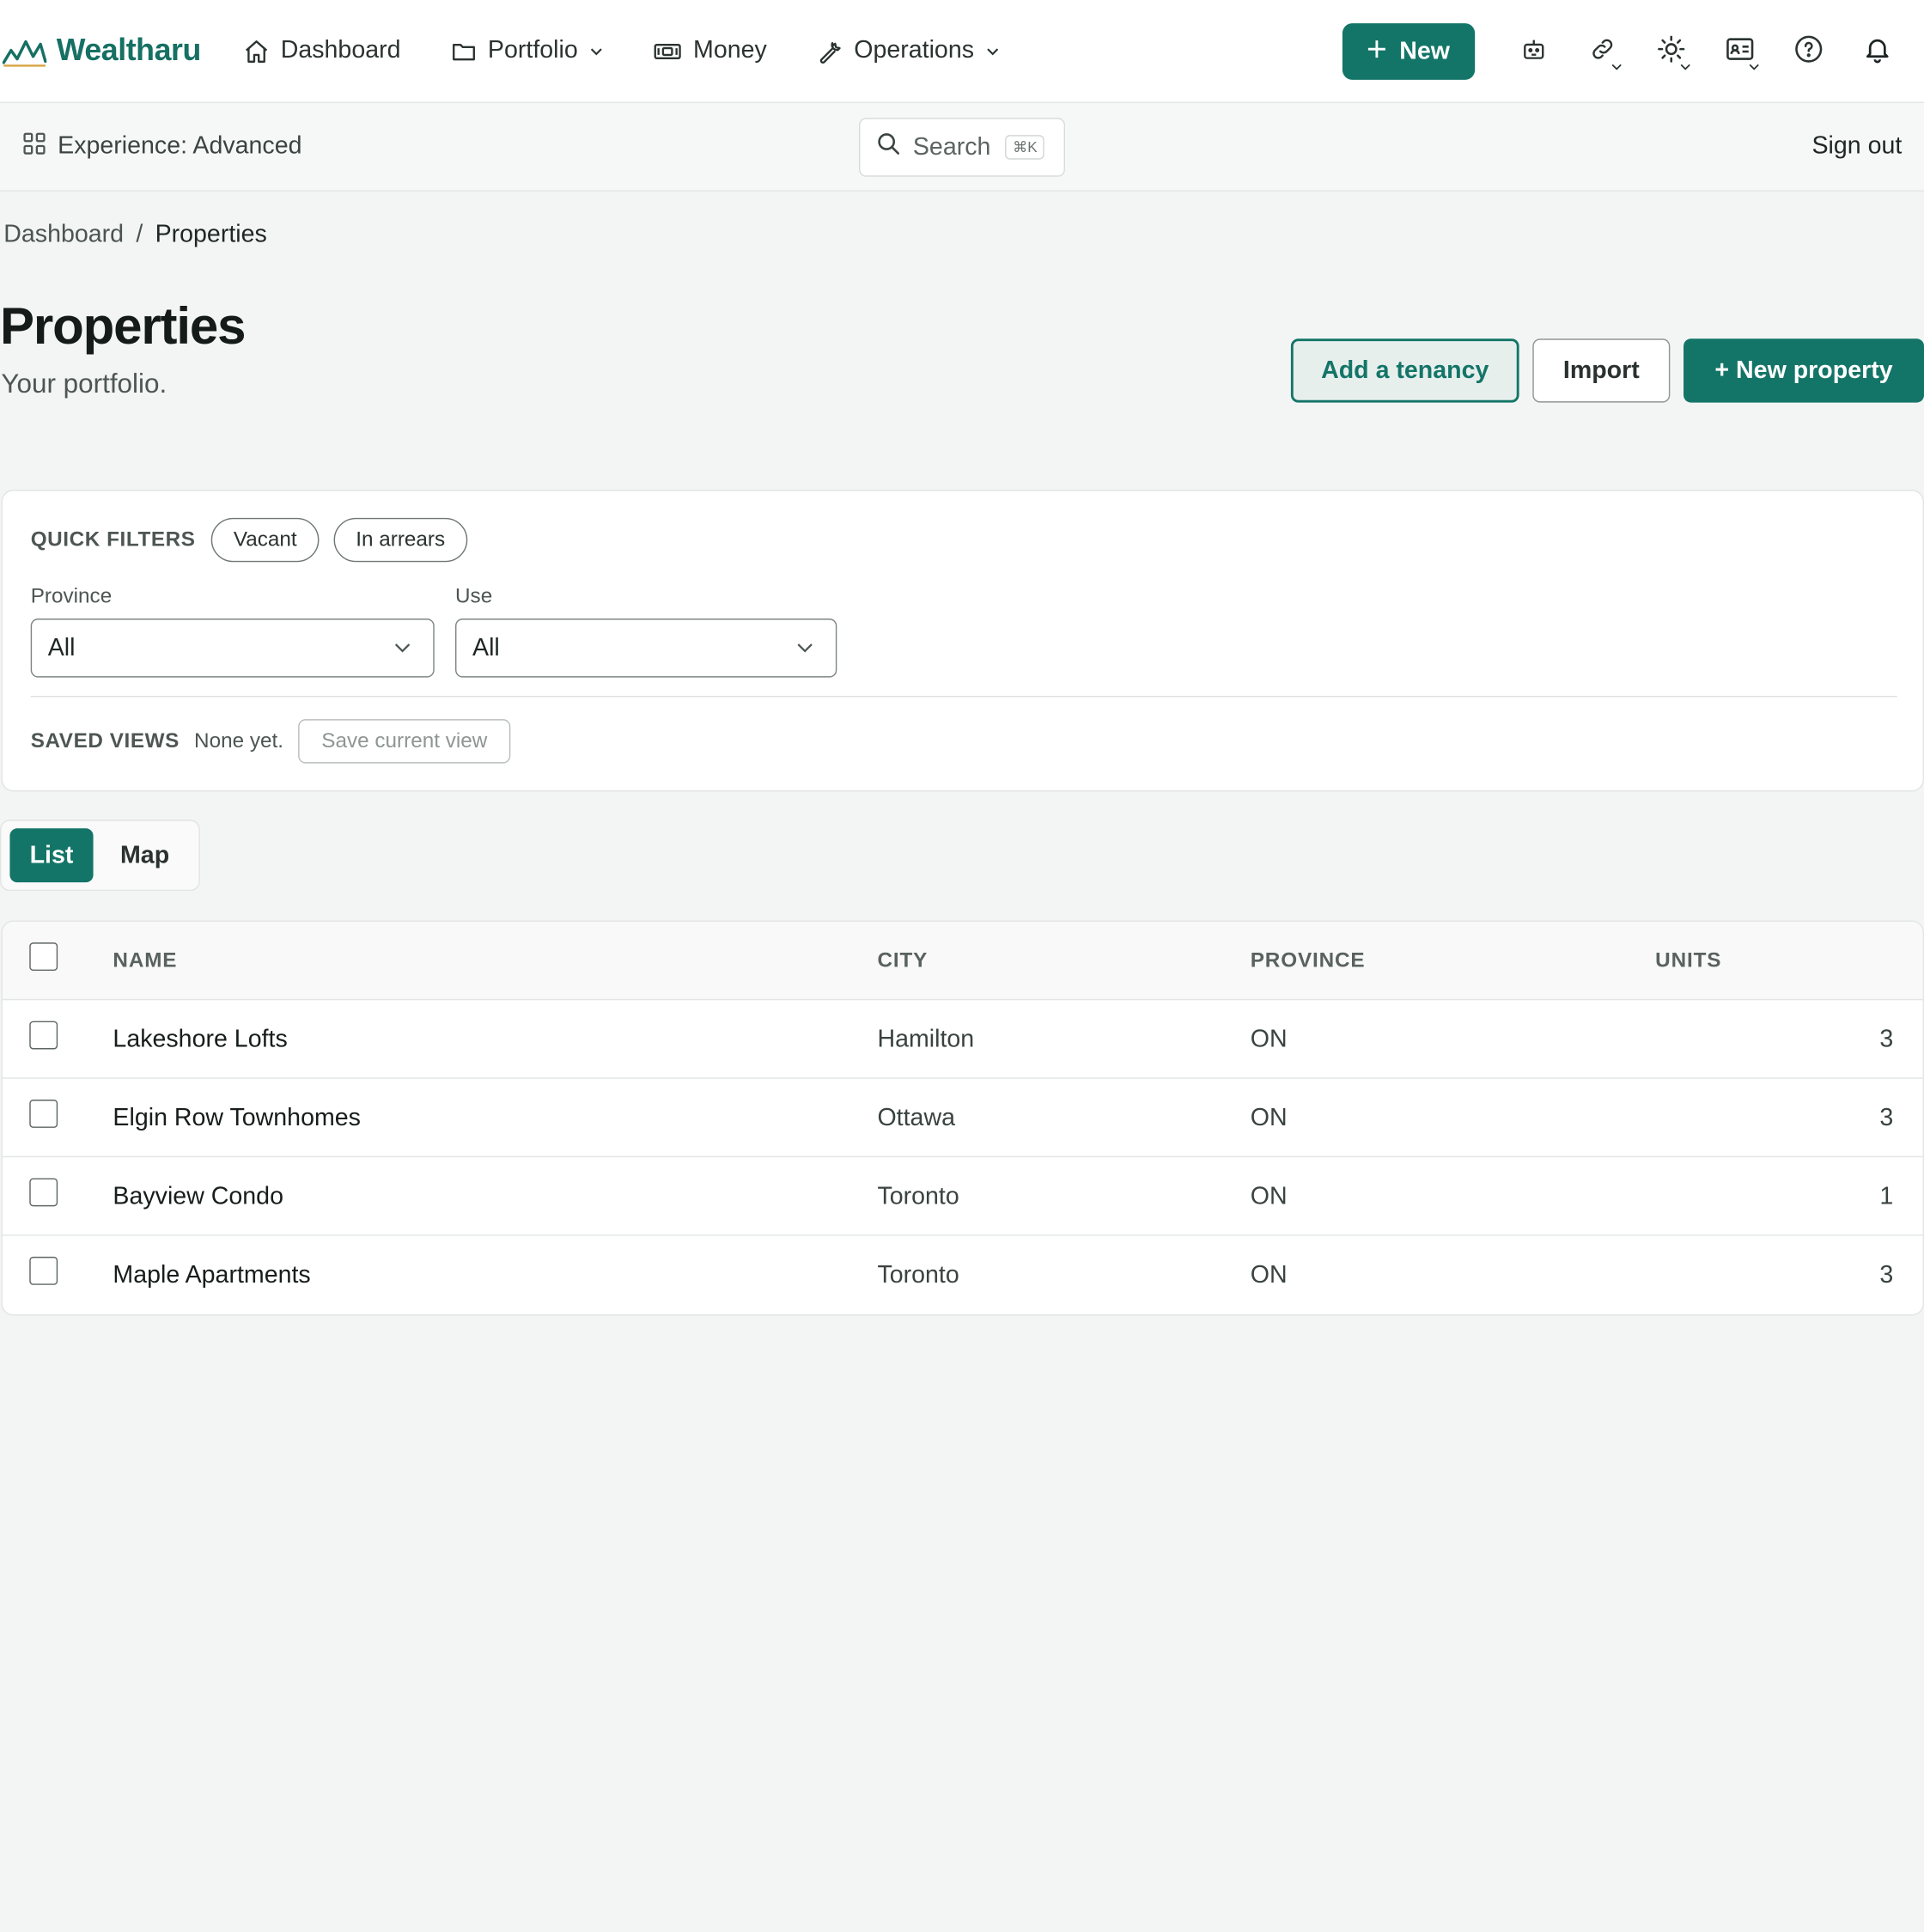  I want to click on brand-logo-icon, so click(24, 51).